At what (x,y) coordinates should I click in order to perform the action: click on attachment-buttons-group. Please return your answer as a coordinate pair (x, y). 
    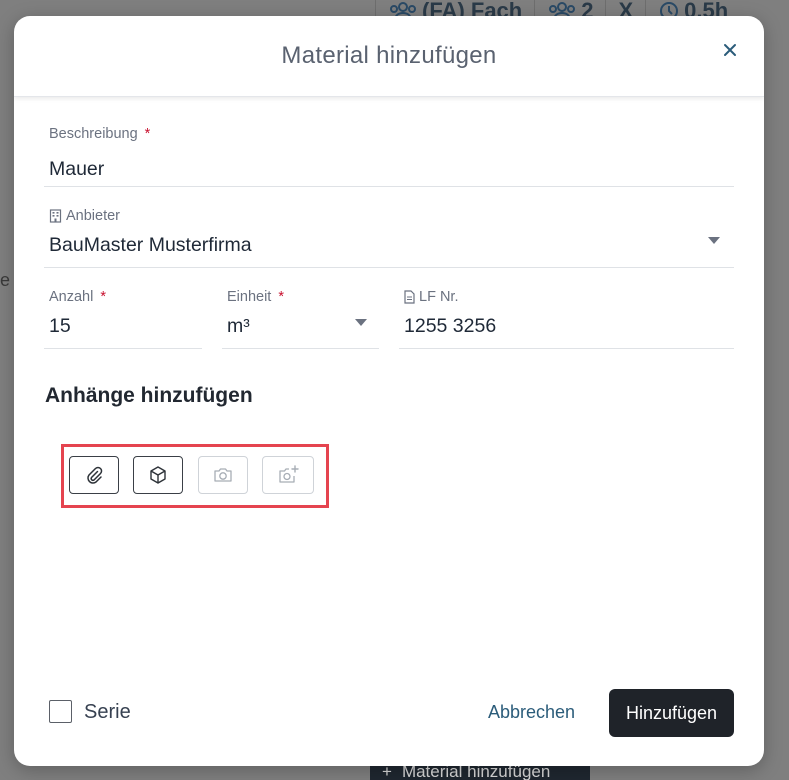
    Looking at the image, I should click on (195, 476).